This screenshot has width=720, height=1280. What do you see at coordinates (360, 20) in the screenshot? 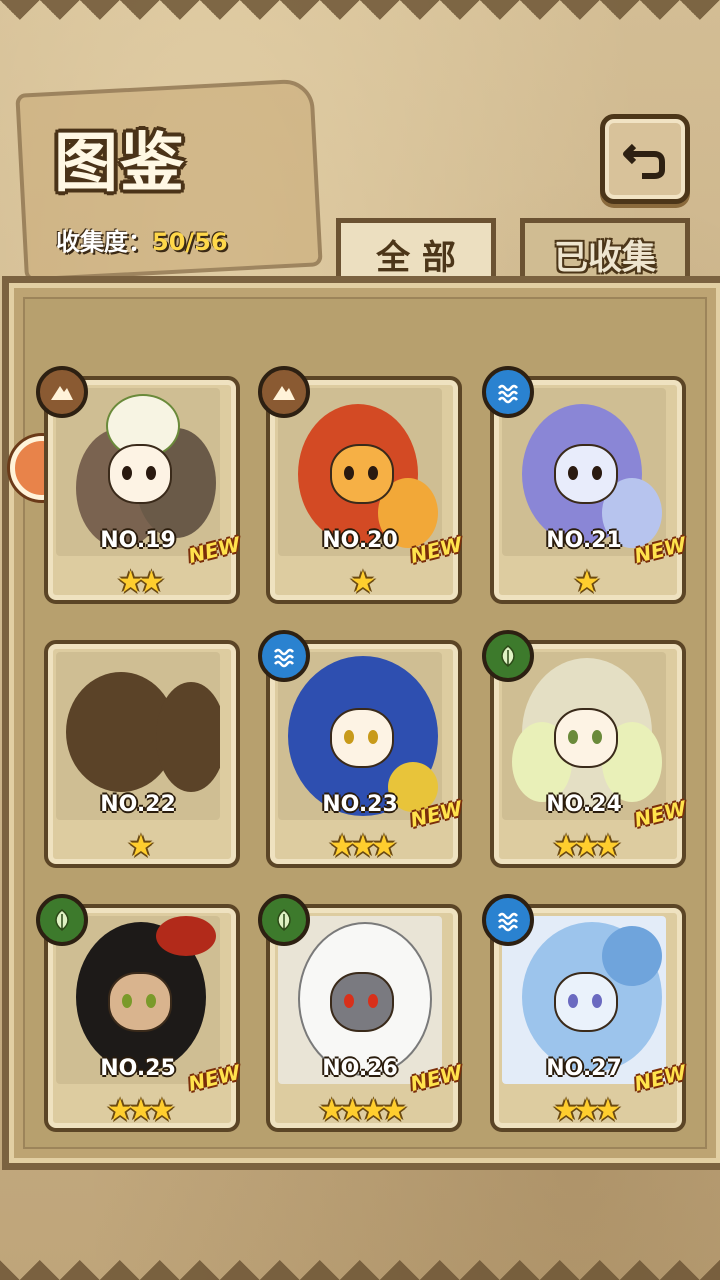
I see `top-border` at bounding box center [360, 20].